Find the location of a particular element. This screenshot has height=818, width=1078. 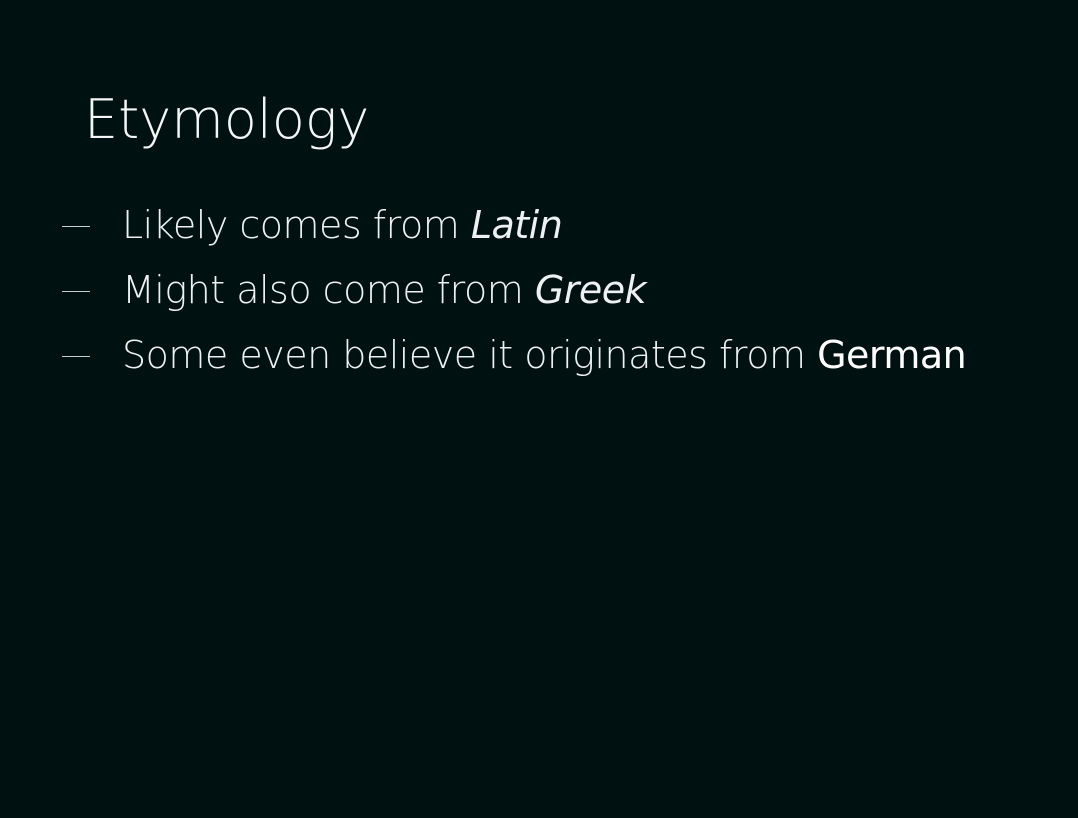

bullet-emphasis: German is located at coordinates (892, 354).